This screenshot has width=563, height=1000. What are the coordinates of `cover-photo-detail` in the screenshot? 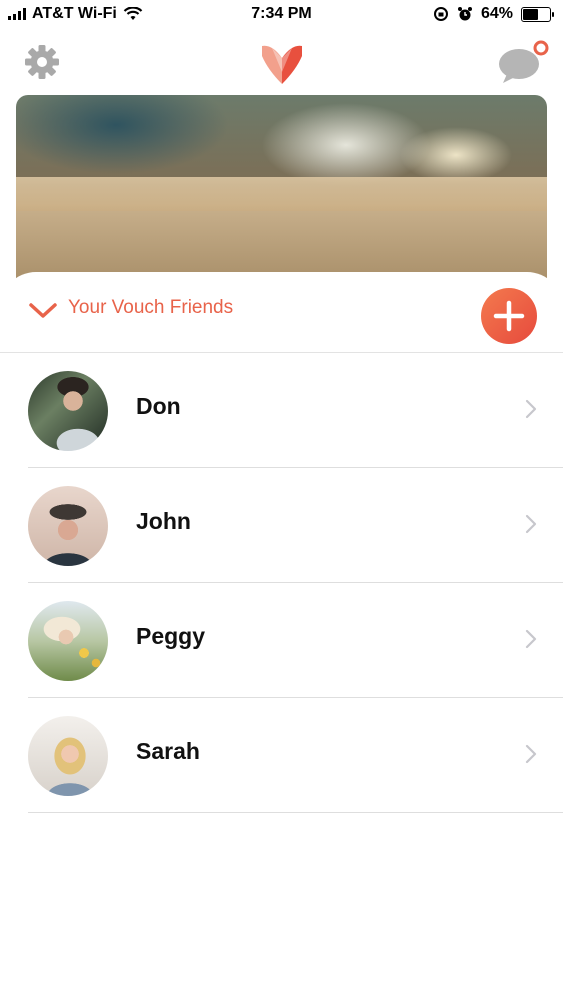 It's located at (281, 194).